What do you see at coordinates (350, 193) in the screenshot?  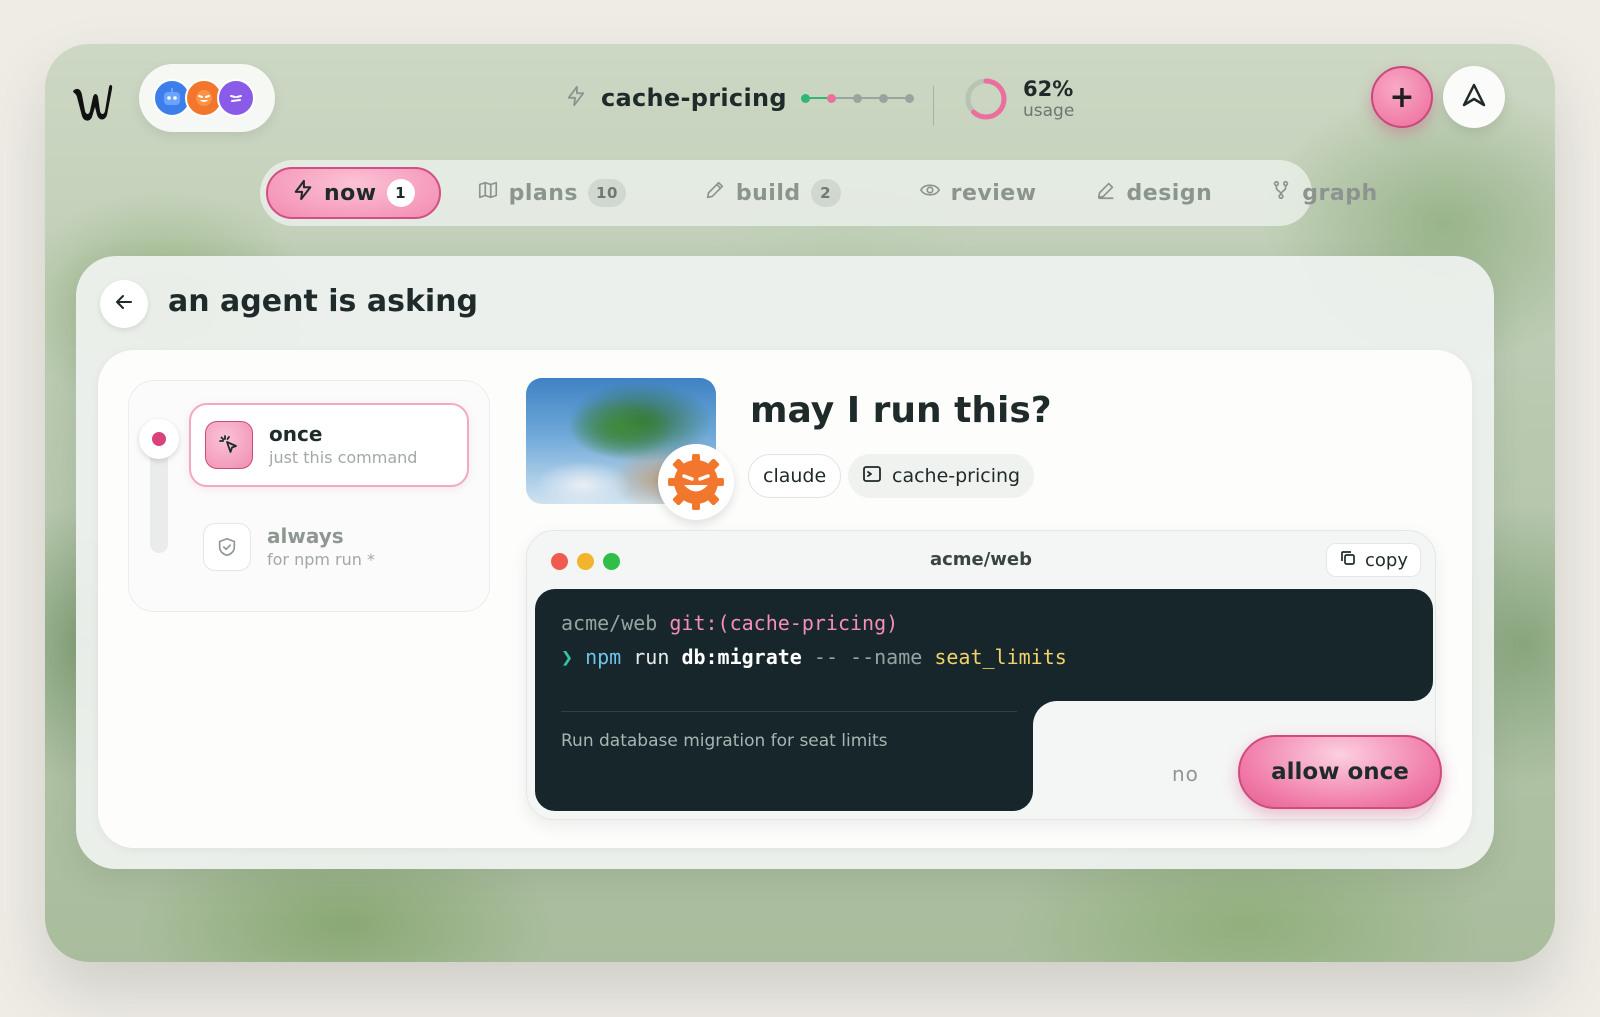 I see `tab-label: now` at bounding box center [350, 193].